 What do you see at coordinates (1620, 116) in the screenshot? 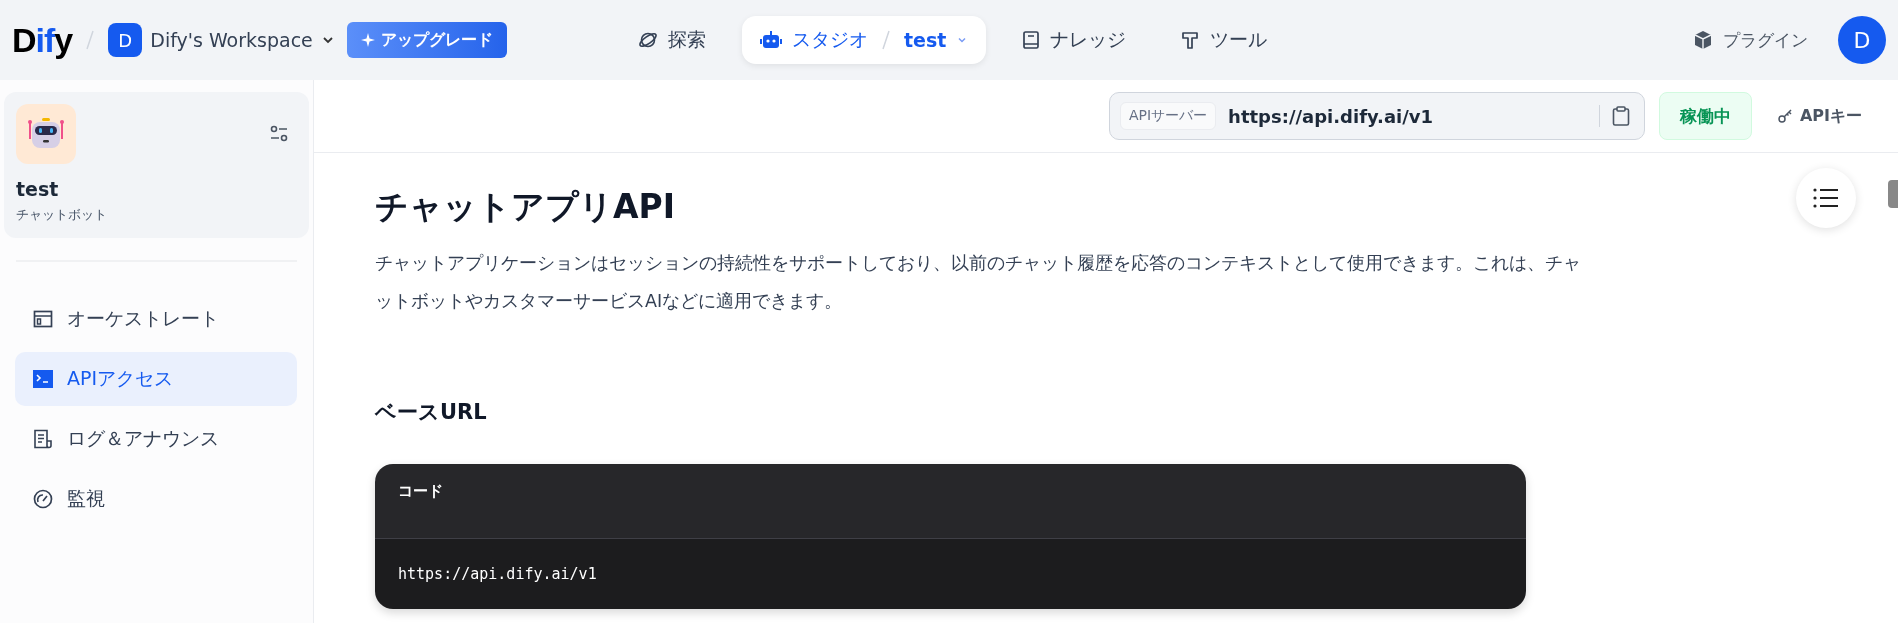
I see `clipboard-icon` at bounding box center [1620, 116].